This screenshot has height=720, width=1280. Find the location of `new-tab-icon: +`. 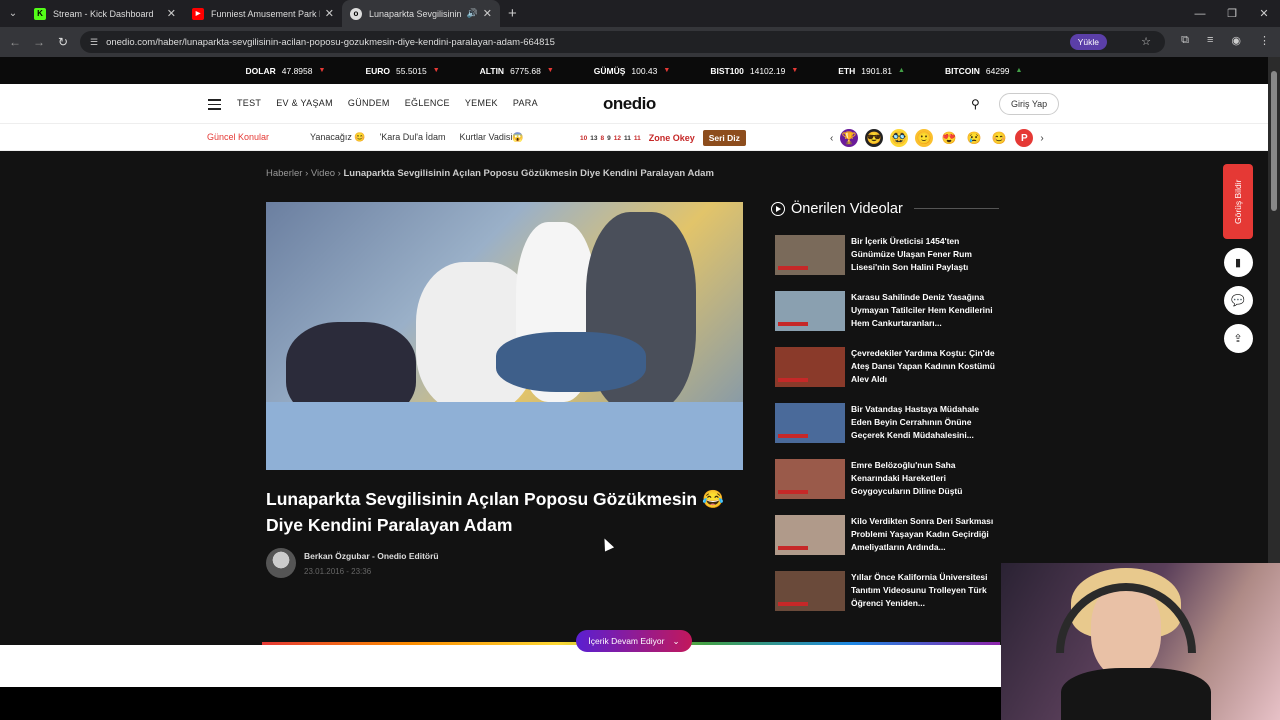

new-tab-icon: + is located at coordinates (512, 13).